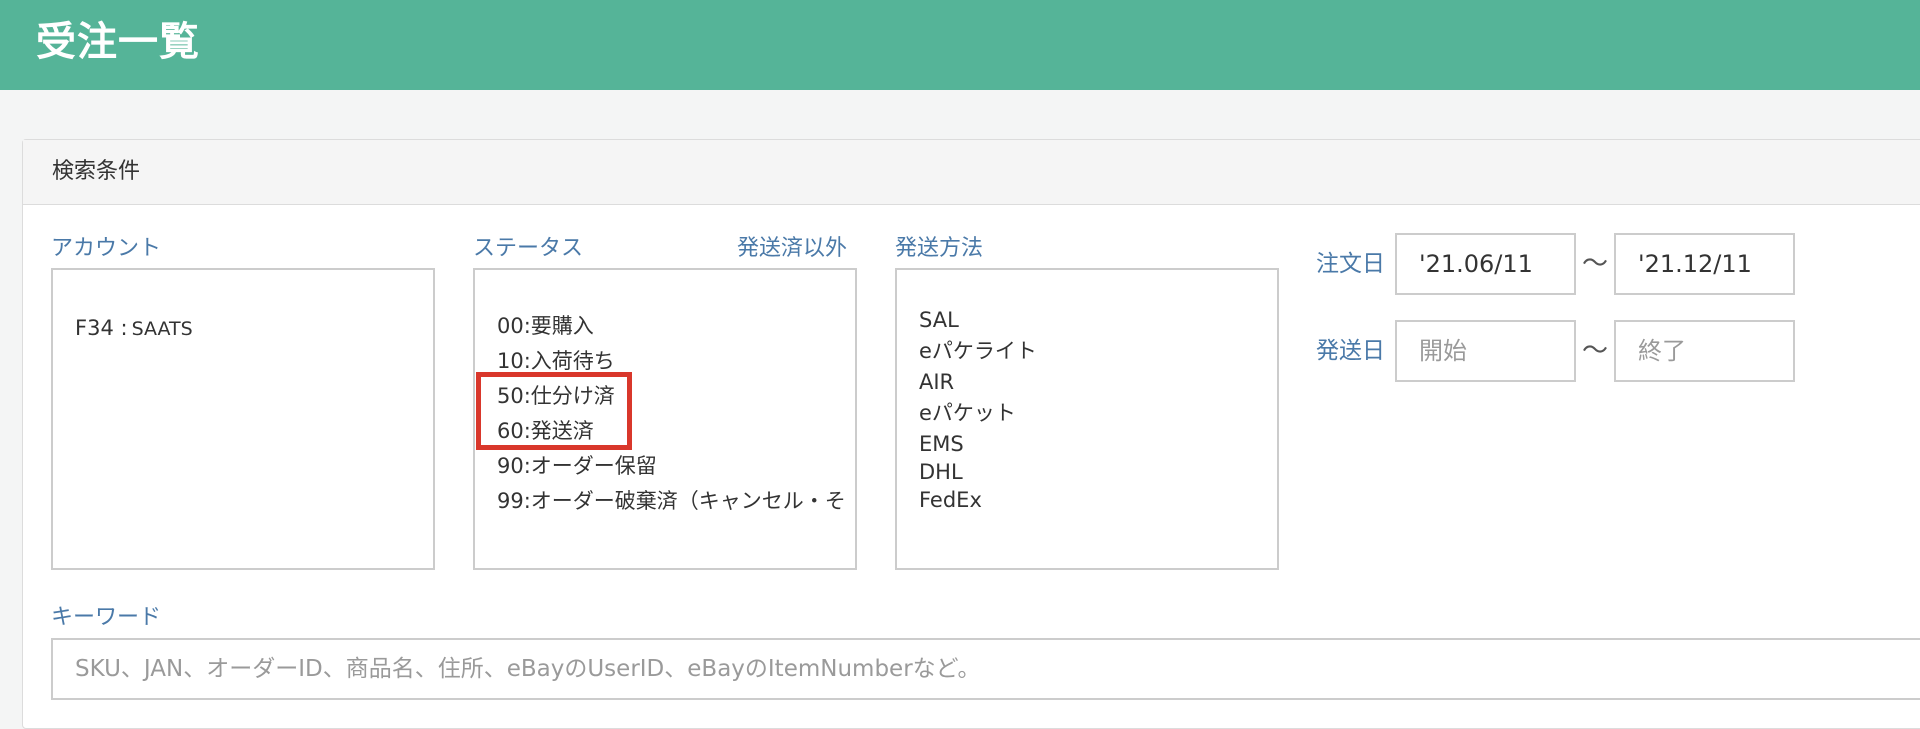 The width and height of the screenshot is (1920, 729). I want to click on search-panel-title: 検索条件, so click(96, 171).